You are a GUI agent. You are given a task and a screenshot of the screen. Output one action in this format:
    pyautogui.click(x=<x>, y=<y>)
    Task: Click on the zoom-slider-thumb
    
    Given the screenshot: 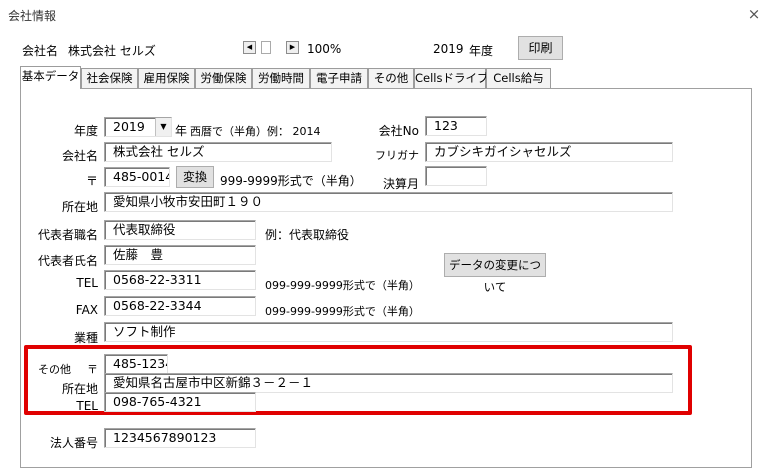 What is the action you would take?
    pyautogui.click(x=266, y=47)
    